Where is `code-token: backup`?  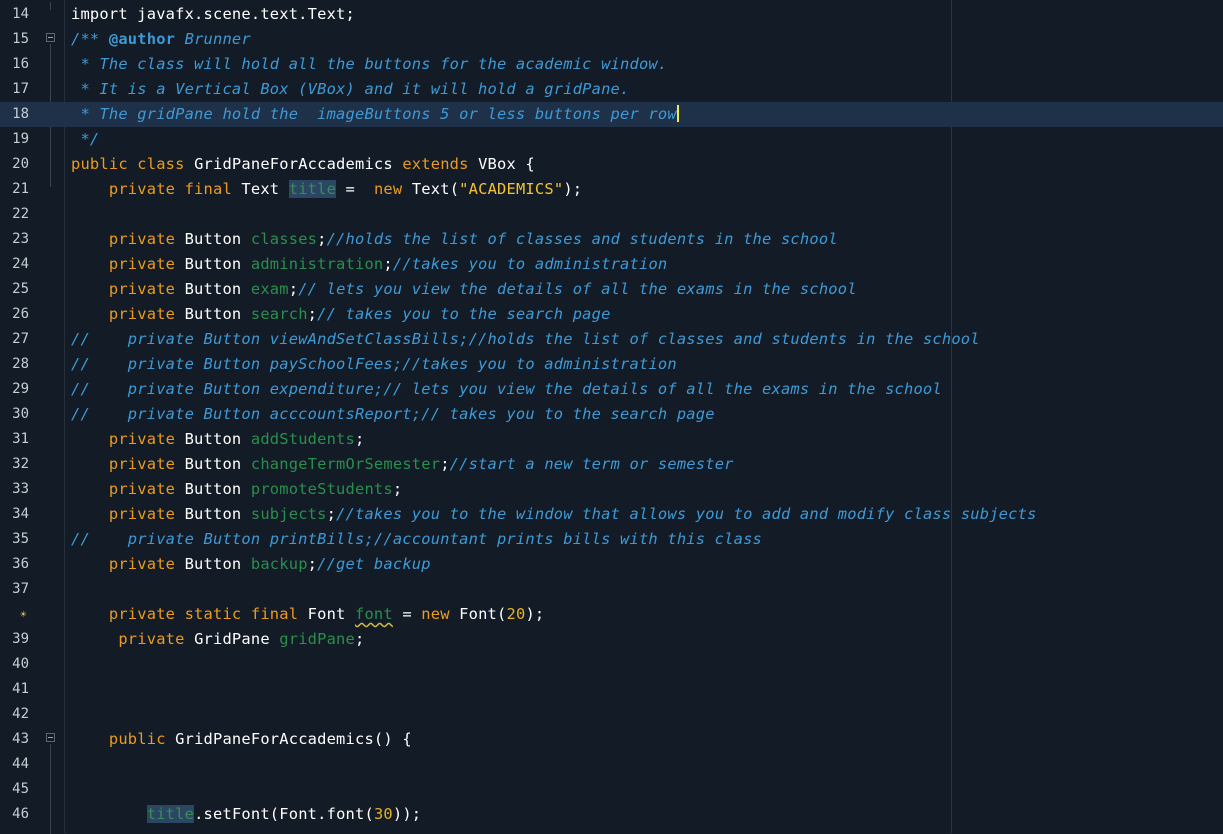
code-token: backup is located at coordinates (279, 564).